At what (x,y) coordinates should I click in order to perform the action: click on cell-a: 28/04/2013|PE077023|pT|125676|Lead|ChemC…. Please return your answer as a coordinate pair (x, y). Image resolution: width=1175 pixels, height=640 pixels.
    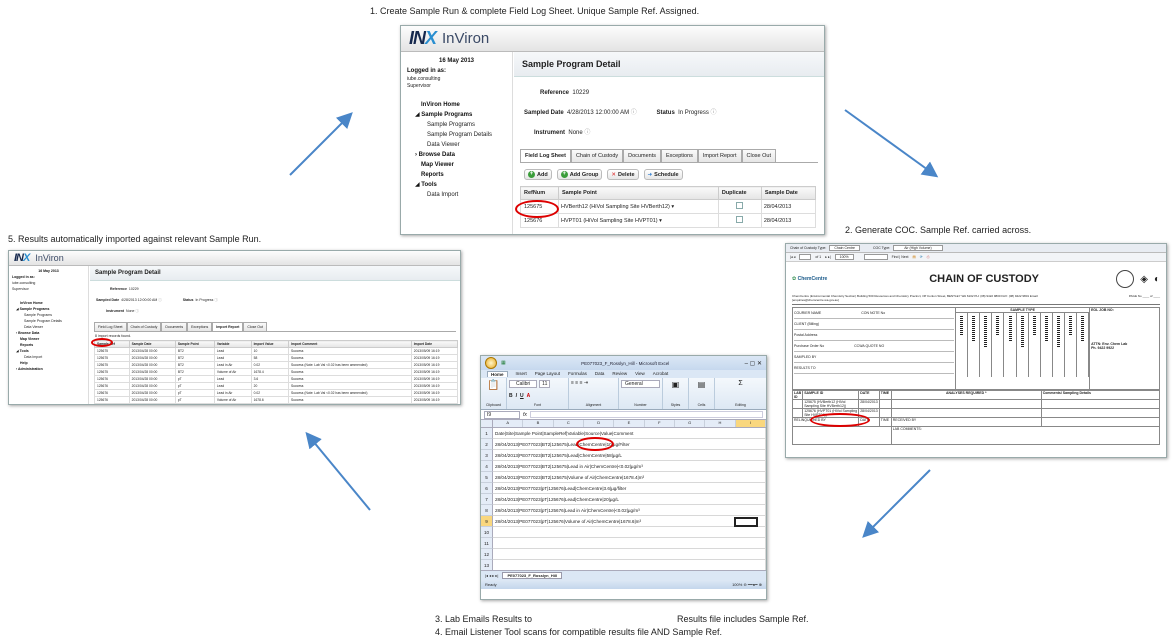
    Looking at the image, I should click on (629, 499).